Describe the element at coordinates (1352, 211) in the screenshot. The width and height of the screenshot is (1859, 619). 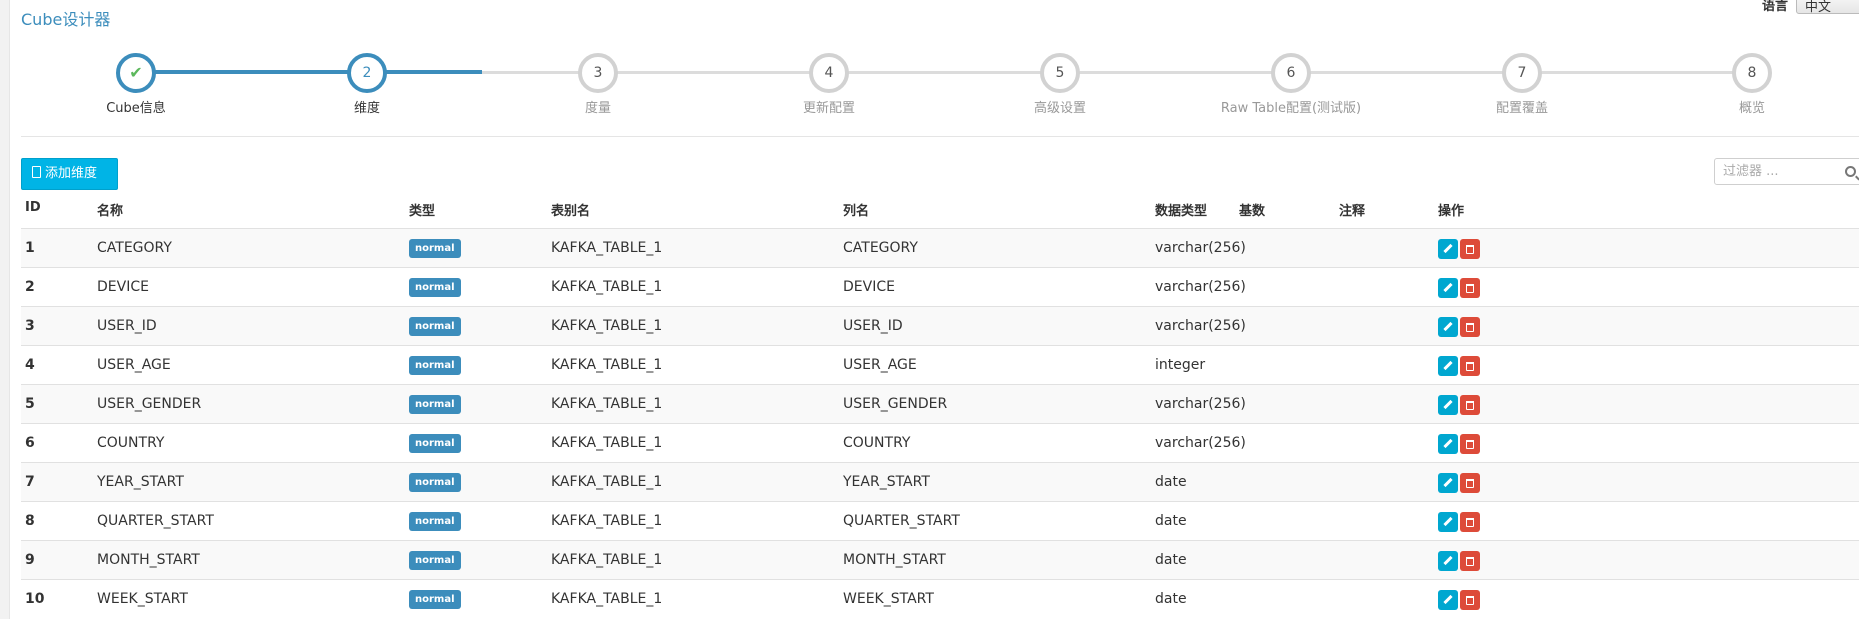
I see `header-comment: 注释` at that location.